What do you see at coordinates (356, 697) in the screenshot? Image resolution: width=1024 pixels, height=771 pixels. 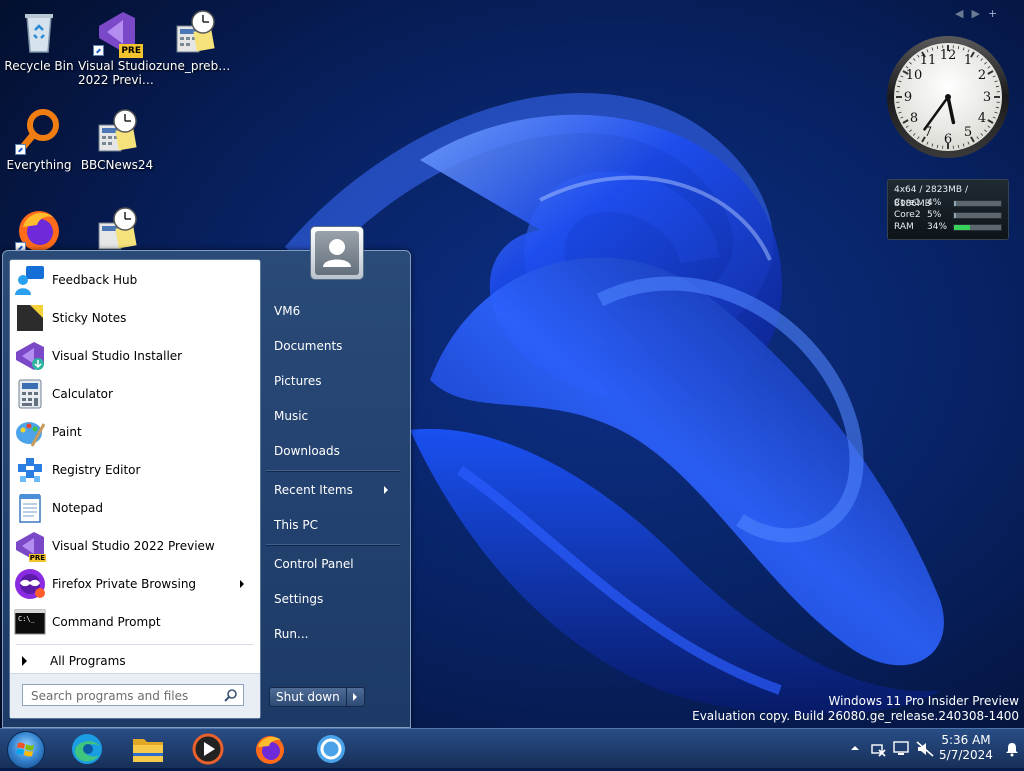 I see `shutdown-options-button` at bounding box center [356, 697].